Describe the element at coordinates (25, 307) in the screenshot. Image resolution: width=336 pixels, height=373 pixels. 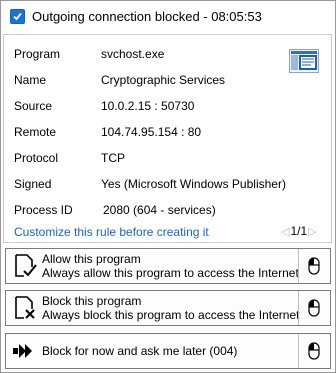
I see `block-document-icon` at that location.